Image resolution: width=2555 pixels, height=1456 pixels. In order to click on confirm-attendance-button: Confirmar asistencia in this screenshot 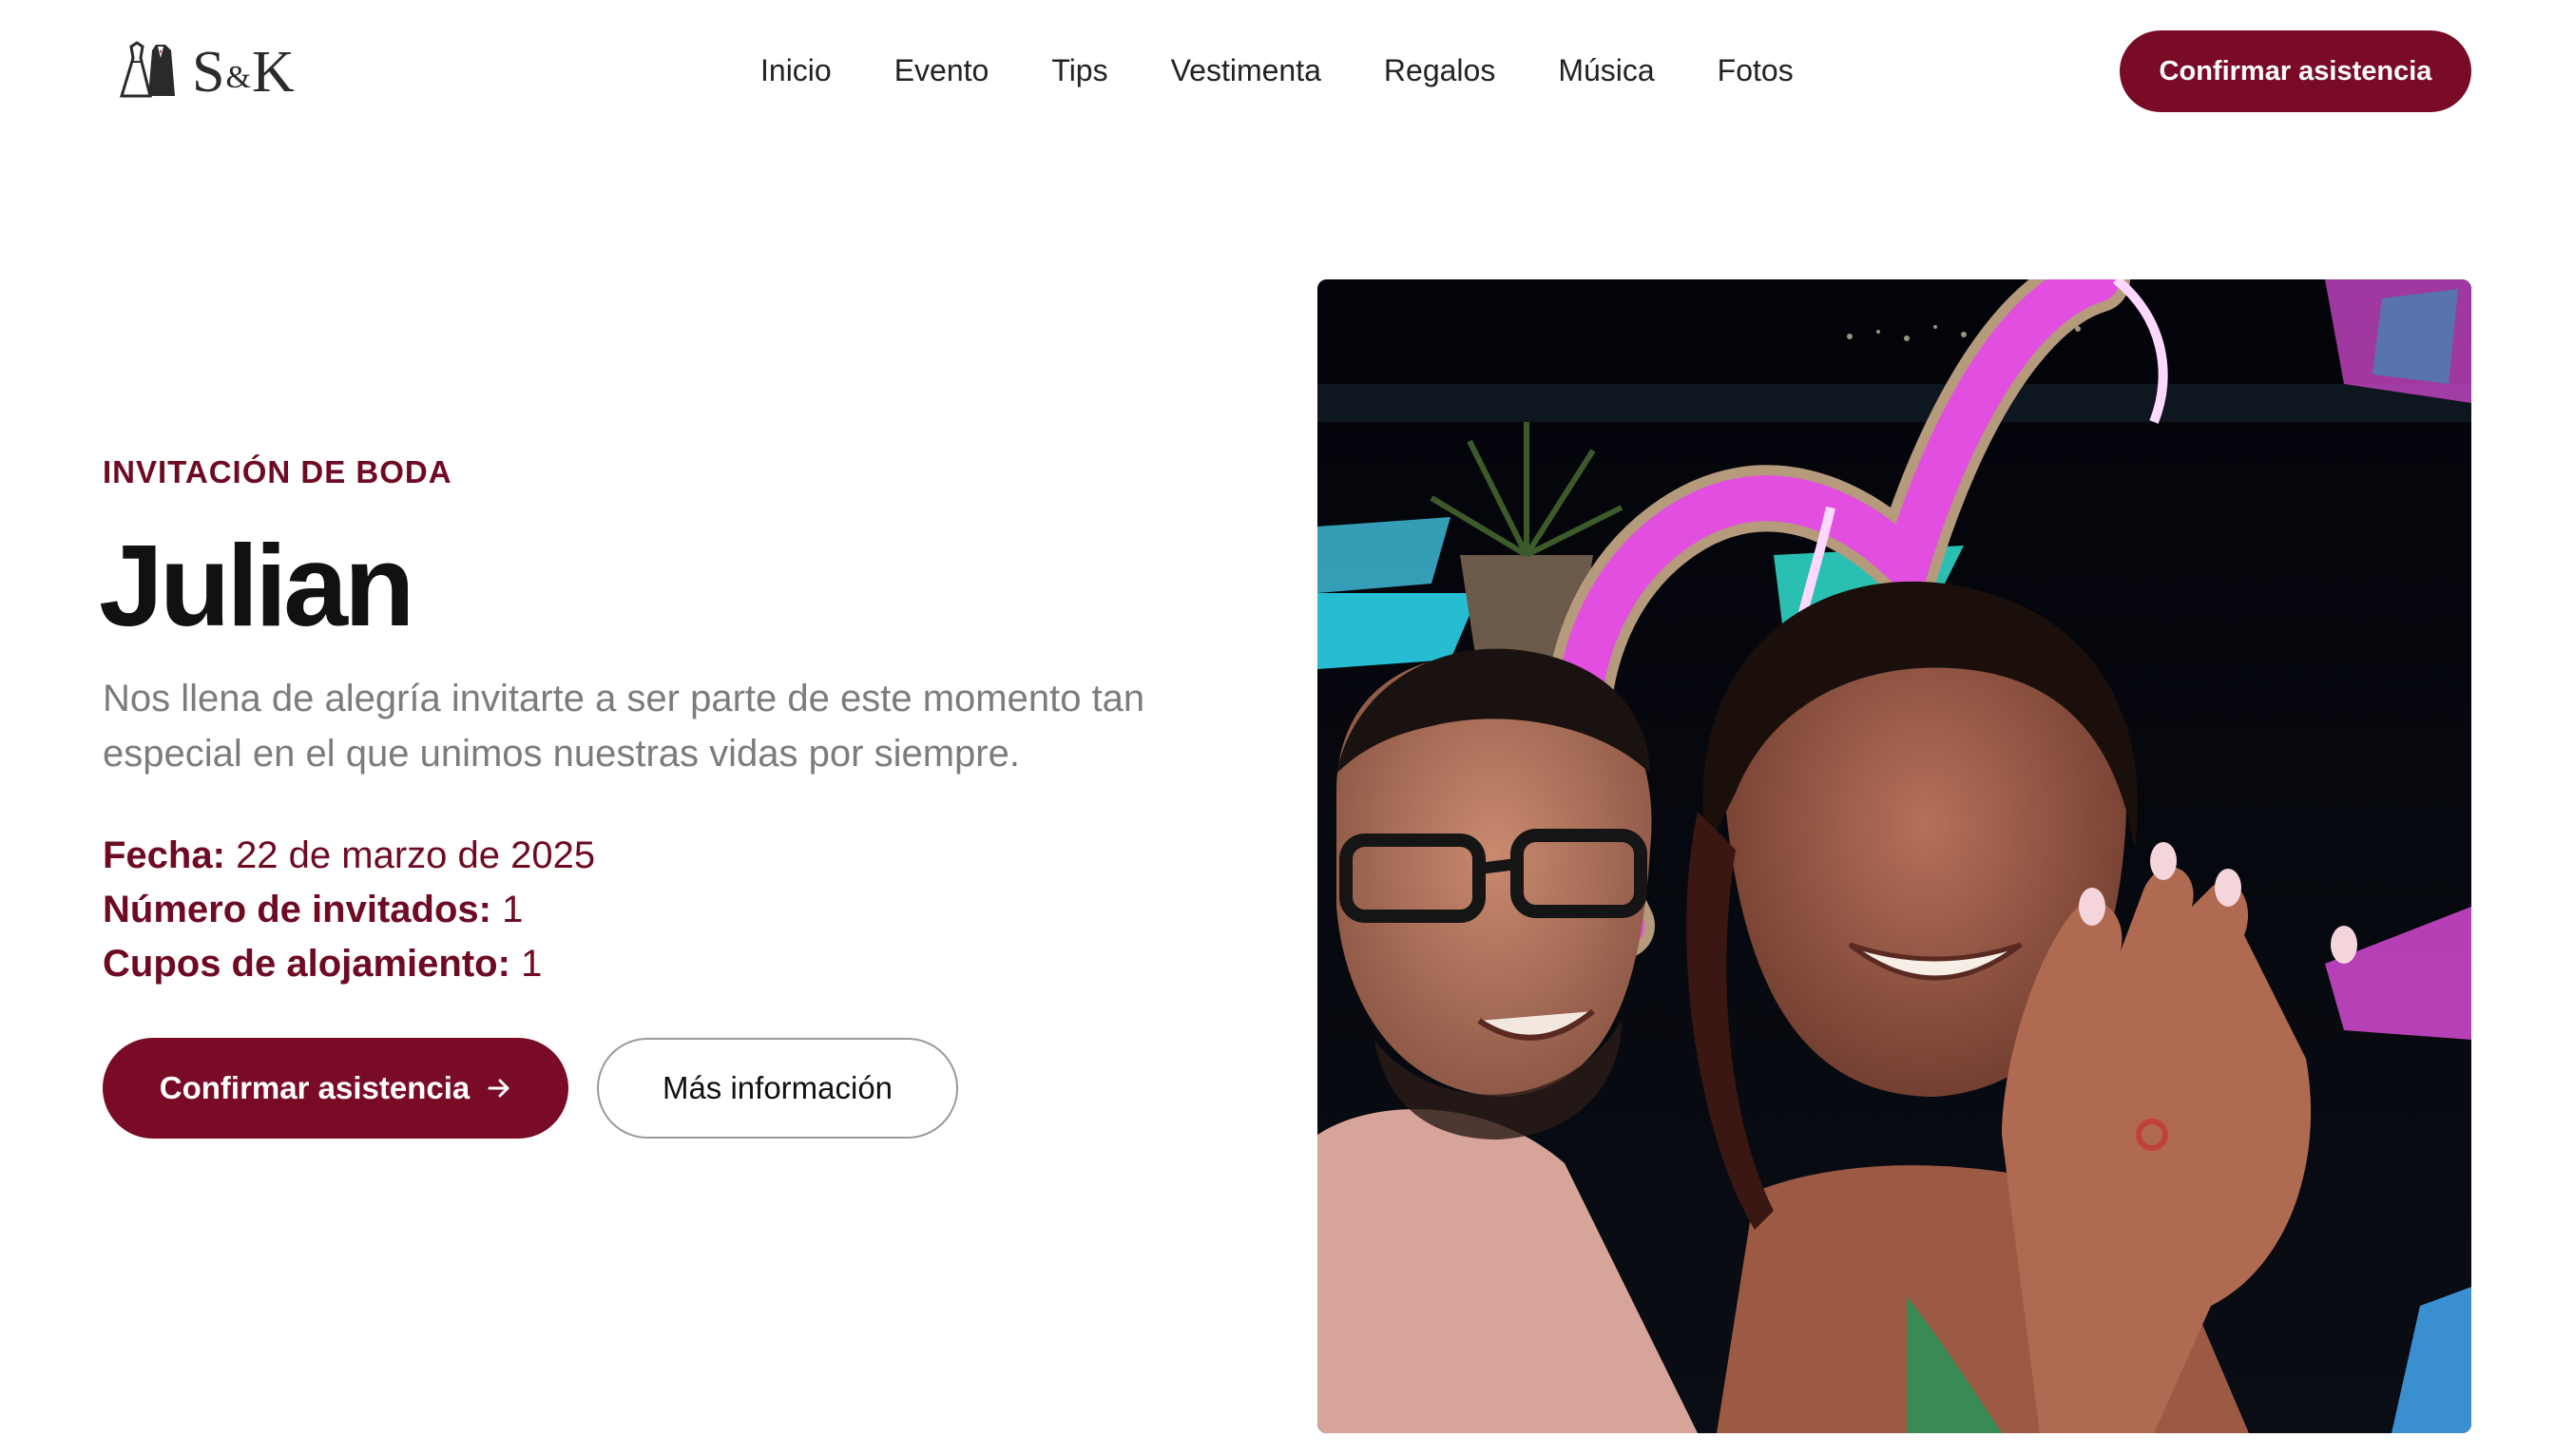, I will do `click(335, 1088)`.